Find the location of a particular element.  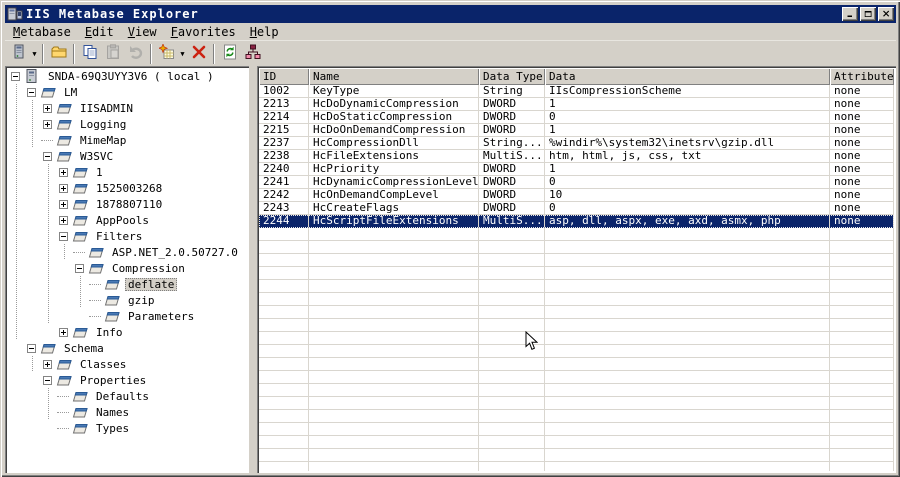

tree-item-mimemap: MimeMap is located at coordinates (127, 140).